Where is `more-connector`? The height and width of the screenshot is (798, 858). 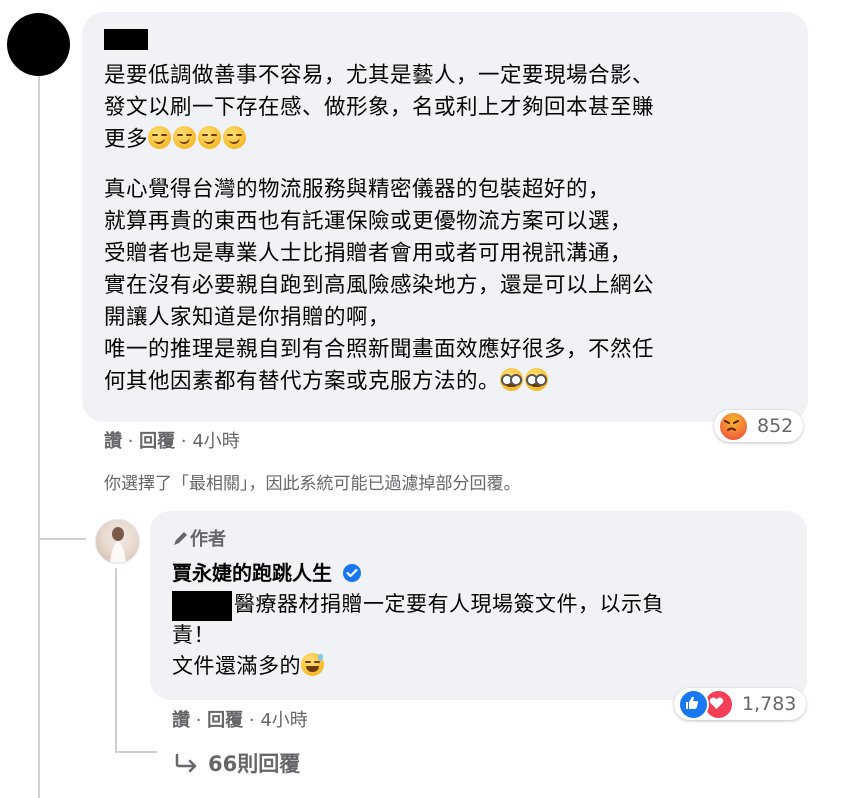
more-connector is located at coordinates (137, 752).